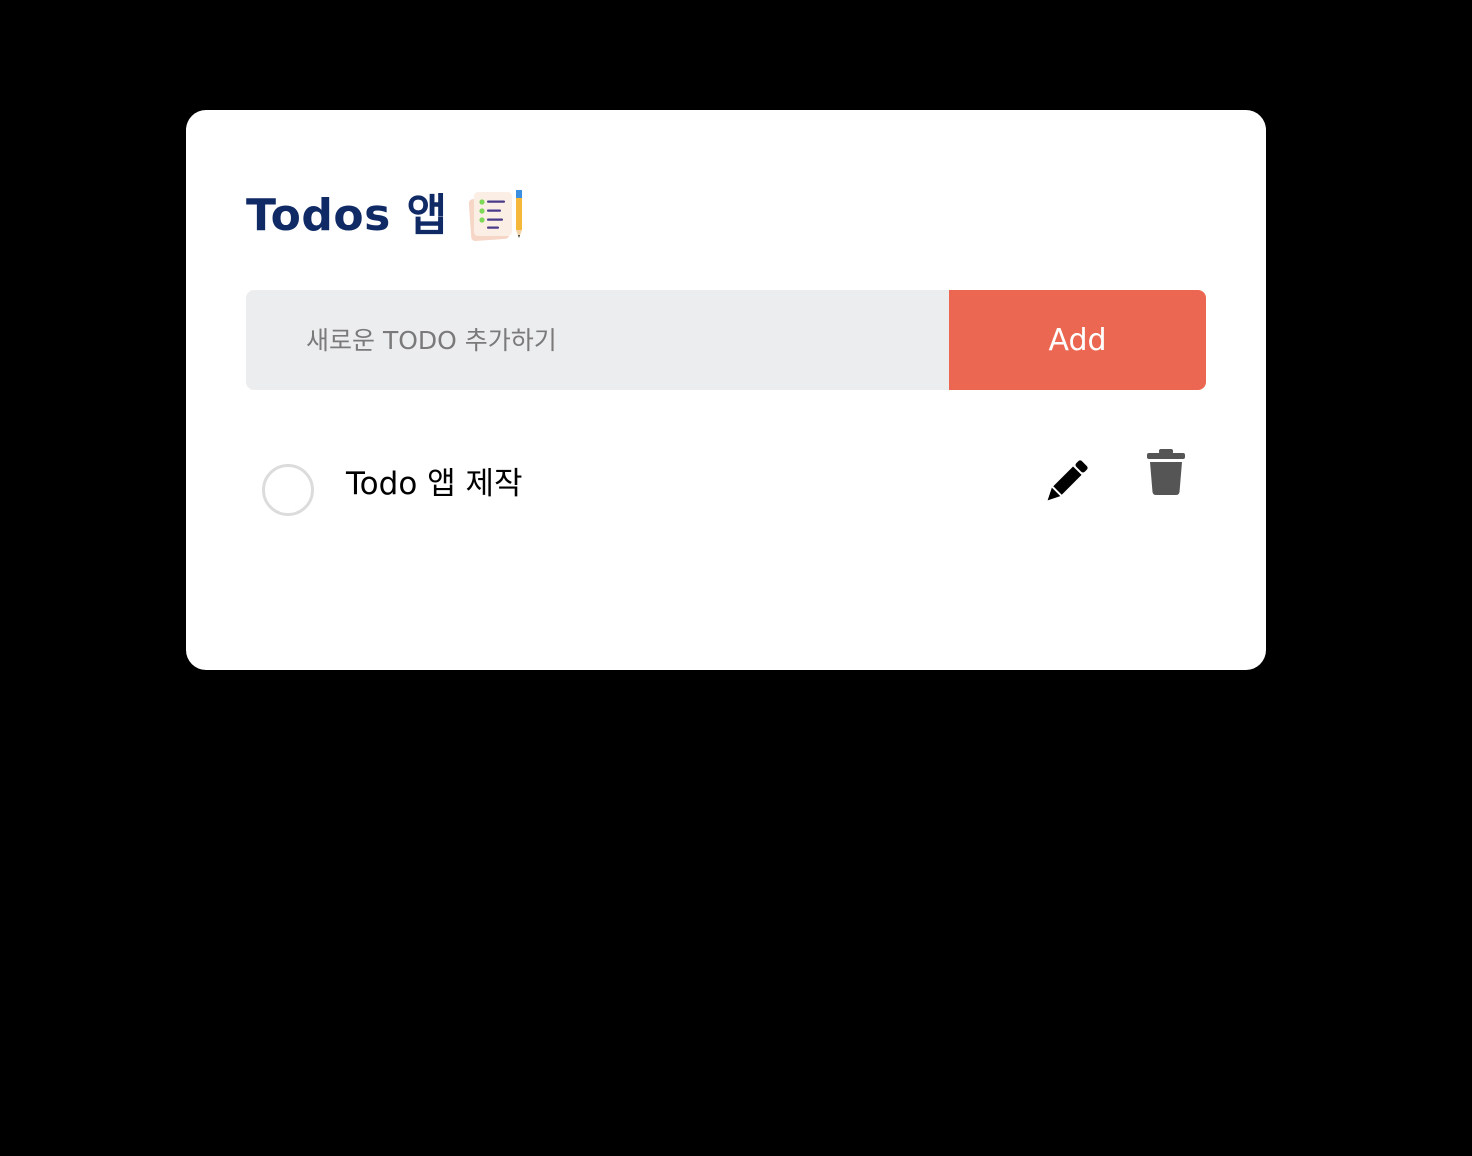 The width and height of the screenshot is (1472, 1156). What do you see at coordinates (1077, 340) in the screenshot?
I see `add-button: Add` at bounding box center [1077, 340].